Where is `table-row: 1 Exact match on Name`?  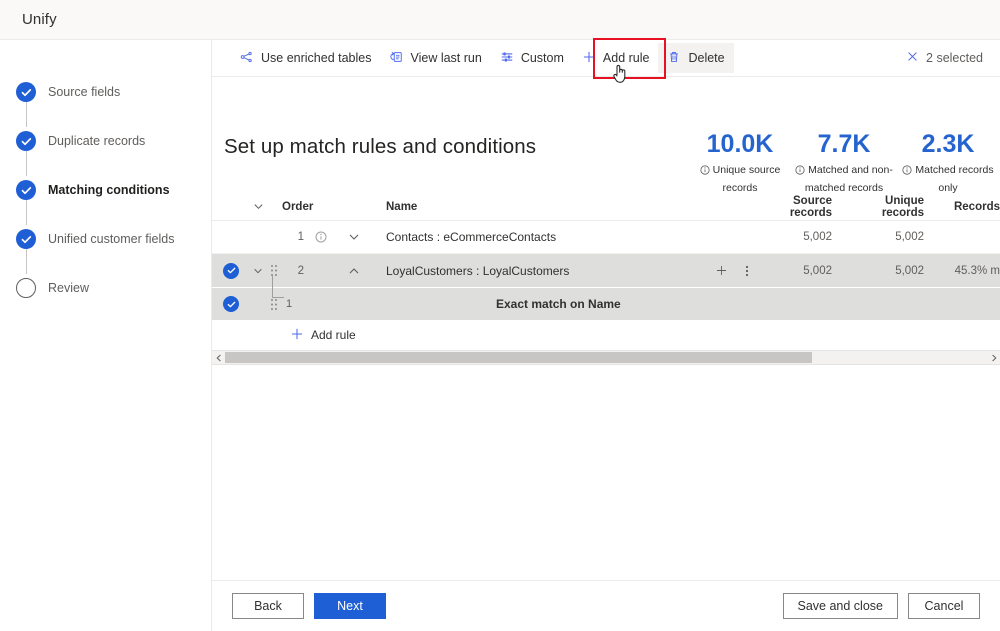 table-row: 1 Exact match on Name is located at coordinates (606, 298).